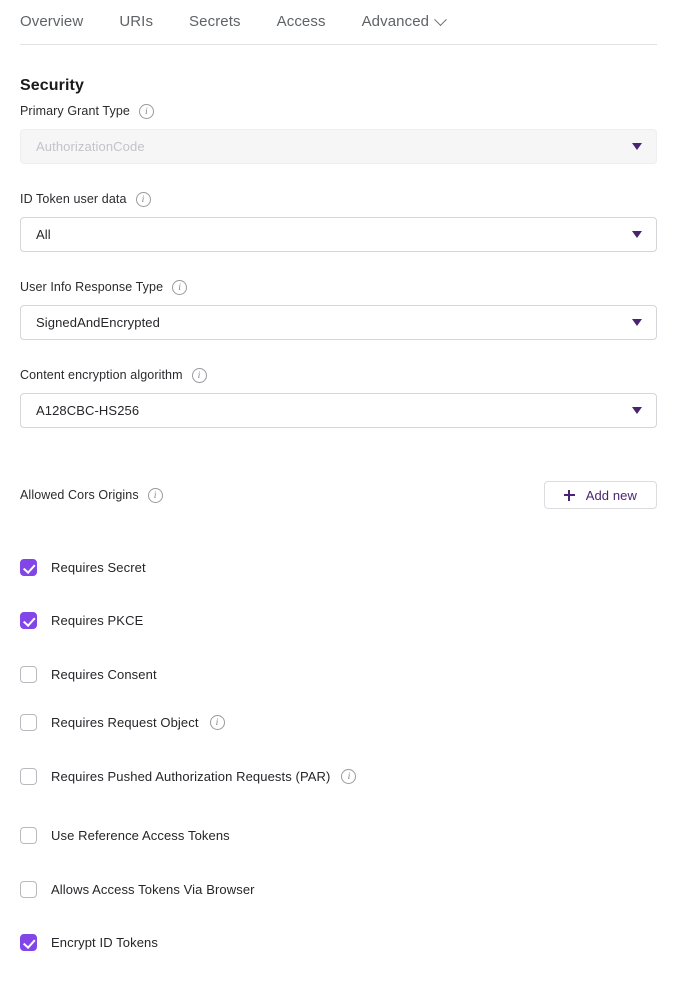  What do you see at coordinates (43, 234) in the screenshot?
I see `id-token-user-data-selected-value: All` at bounding box center [43, 234].